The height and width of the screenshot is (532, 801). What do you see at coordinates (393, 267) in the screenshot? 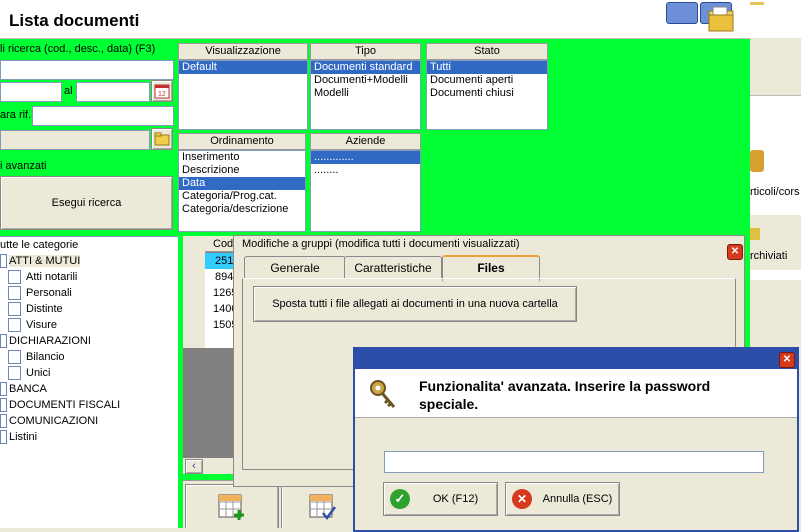
I see `tab-caratteristiche: Caratteristiche` at bounding box center [393, 267].